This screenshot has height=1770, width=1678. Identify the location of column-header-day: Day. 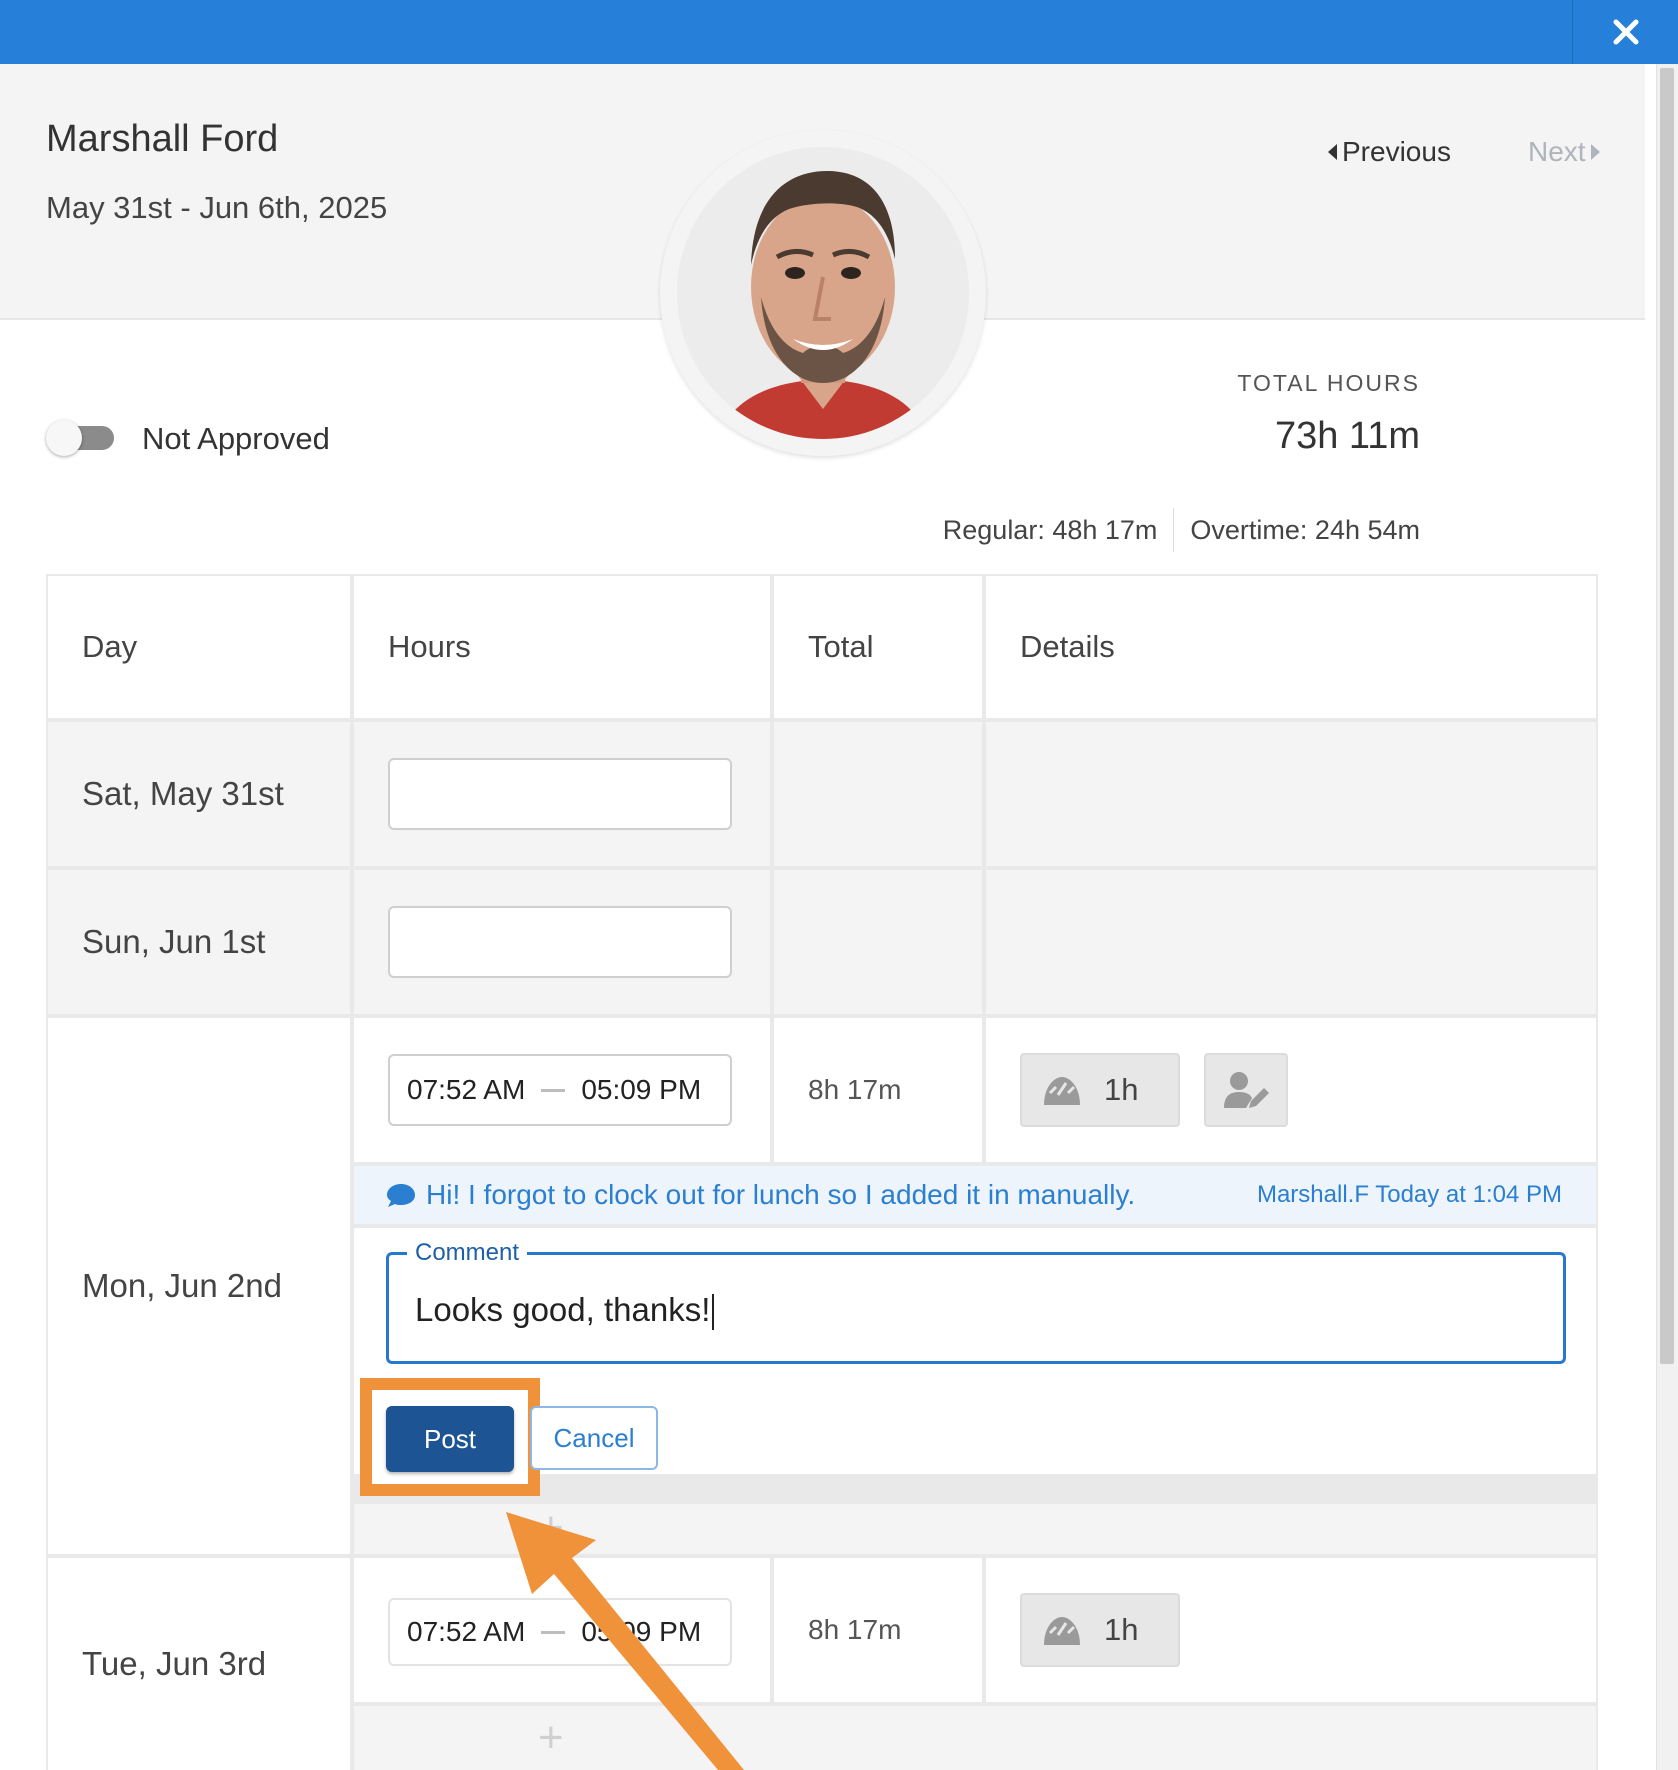
(199, 647).